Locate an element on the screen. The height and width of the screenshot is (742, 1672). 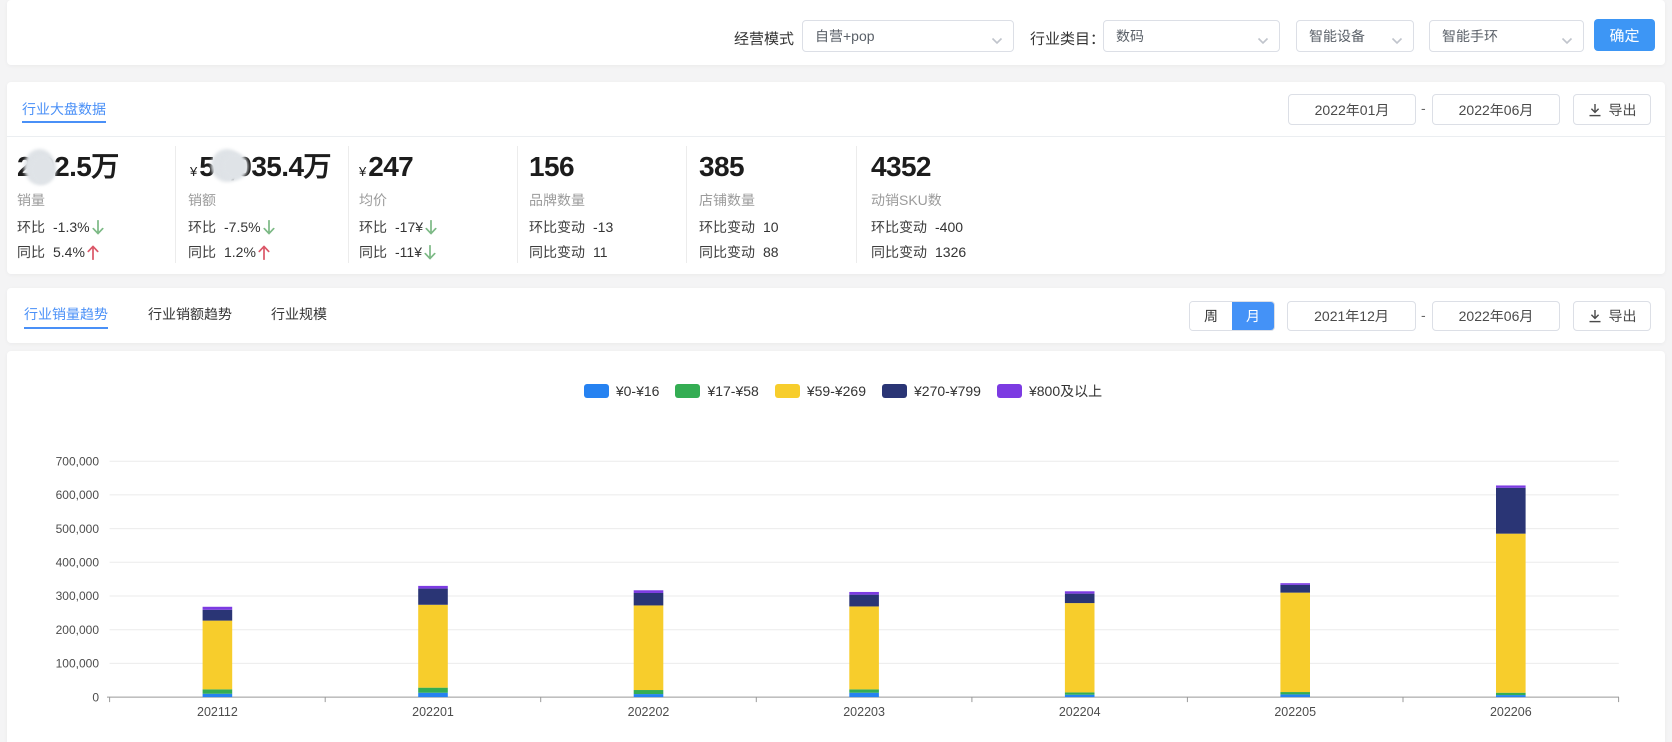
svg-text: 202205 is located at coordinates (1295, 712).